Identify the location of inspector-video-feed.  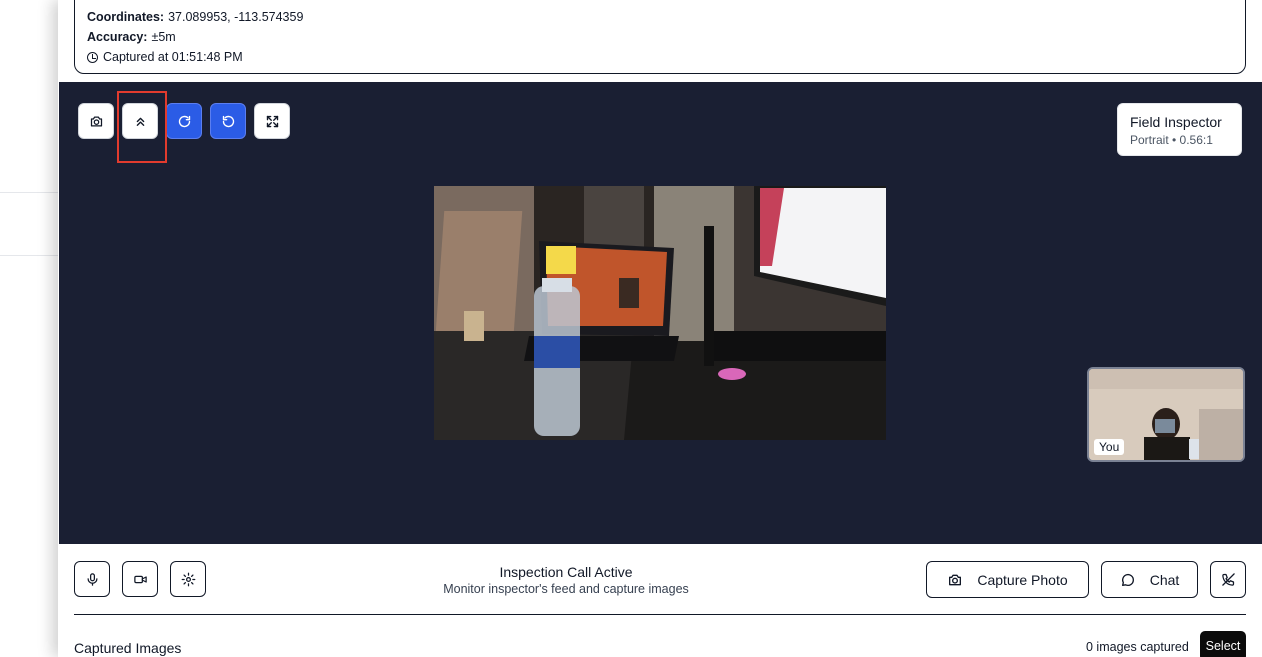
(660, 313).